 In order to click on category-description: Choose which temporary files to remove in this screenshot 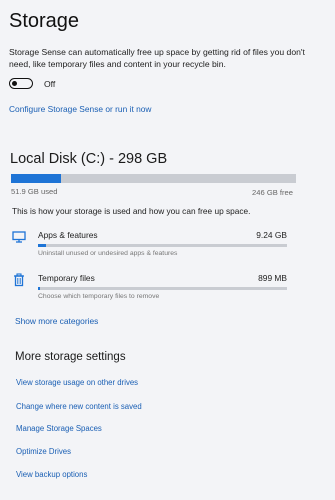, I will do `click(99, 296)`.